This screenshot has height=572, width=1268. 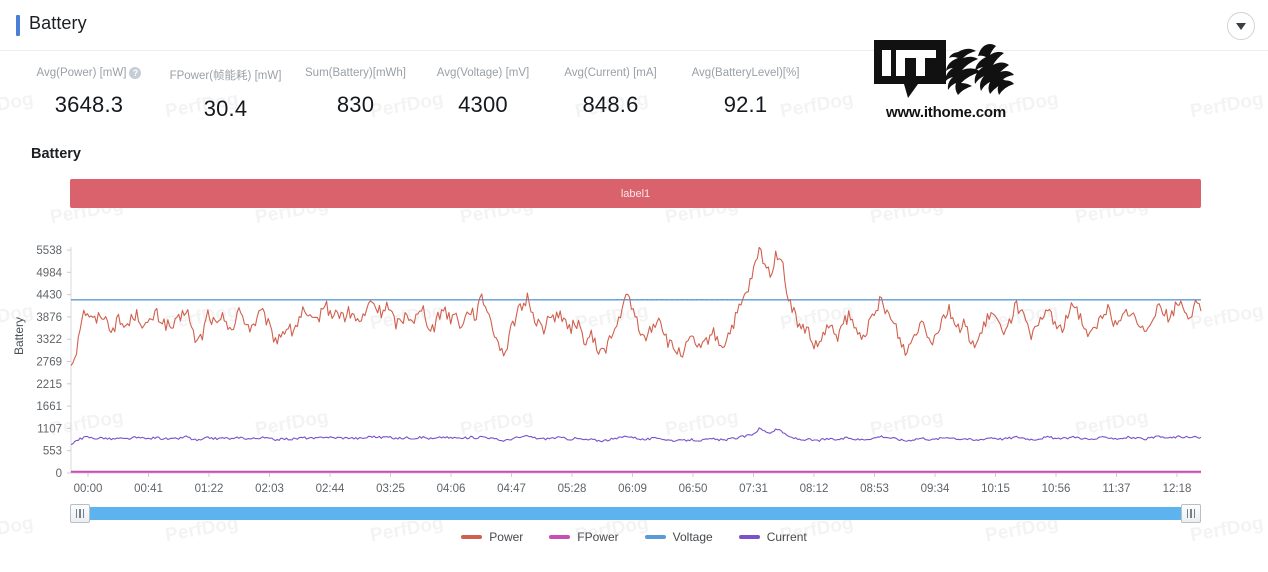 I want to click on collapse-panel-button, so click(x=1241, y=26).